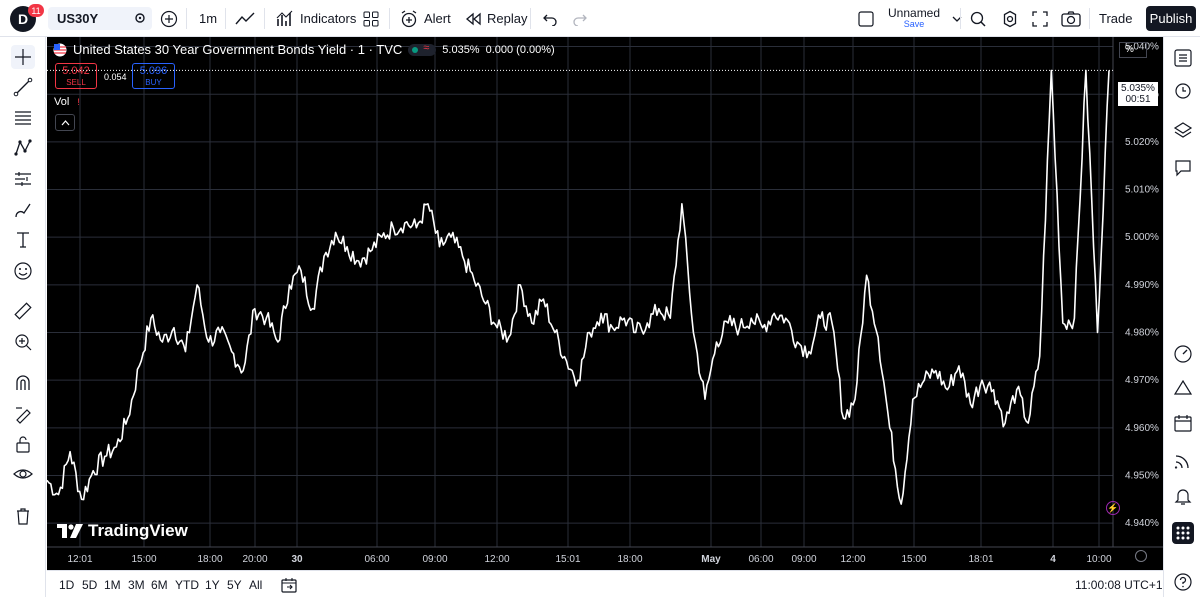  What do you see at coordinates (1142, 380) in the screenshot?
I see `y-tick-label: 4.970%` at bounding box center [1142, 380].